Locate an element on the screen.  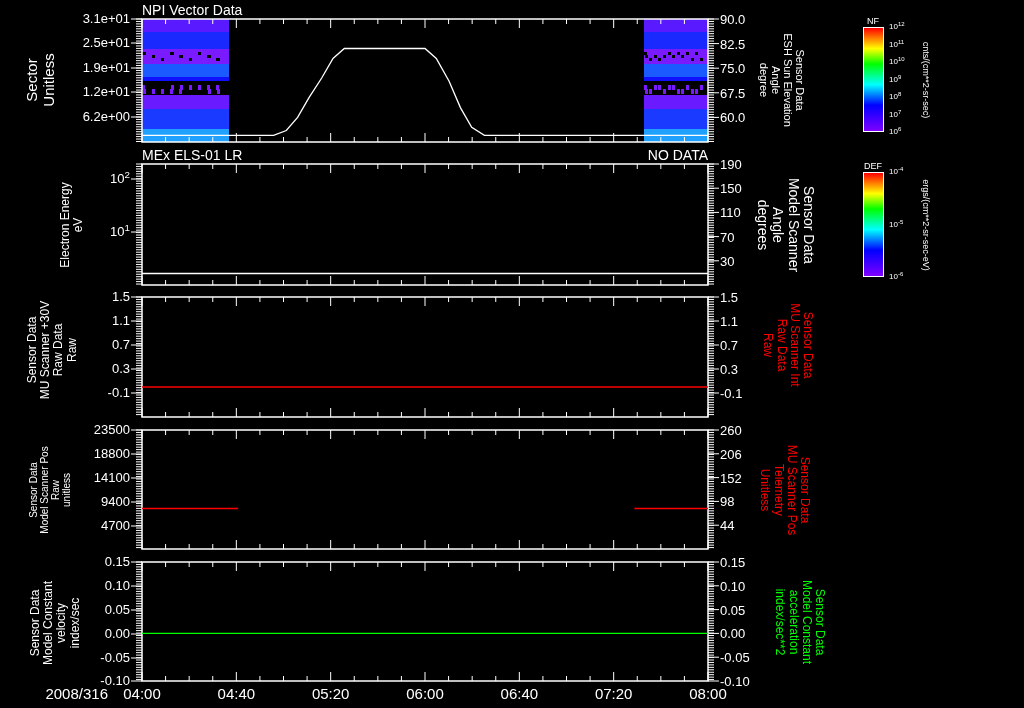
tick-label: 70 is located at coordinates (727, 237).